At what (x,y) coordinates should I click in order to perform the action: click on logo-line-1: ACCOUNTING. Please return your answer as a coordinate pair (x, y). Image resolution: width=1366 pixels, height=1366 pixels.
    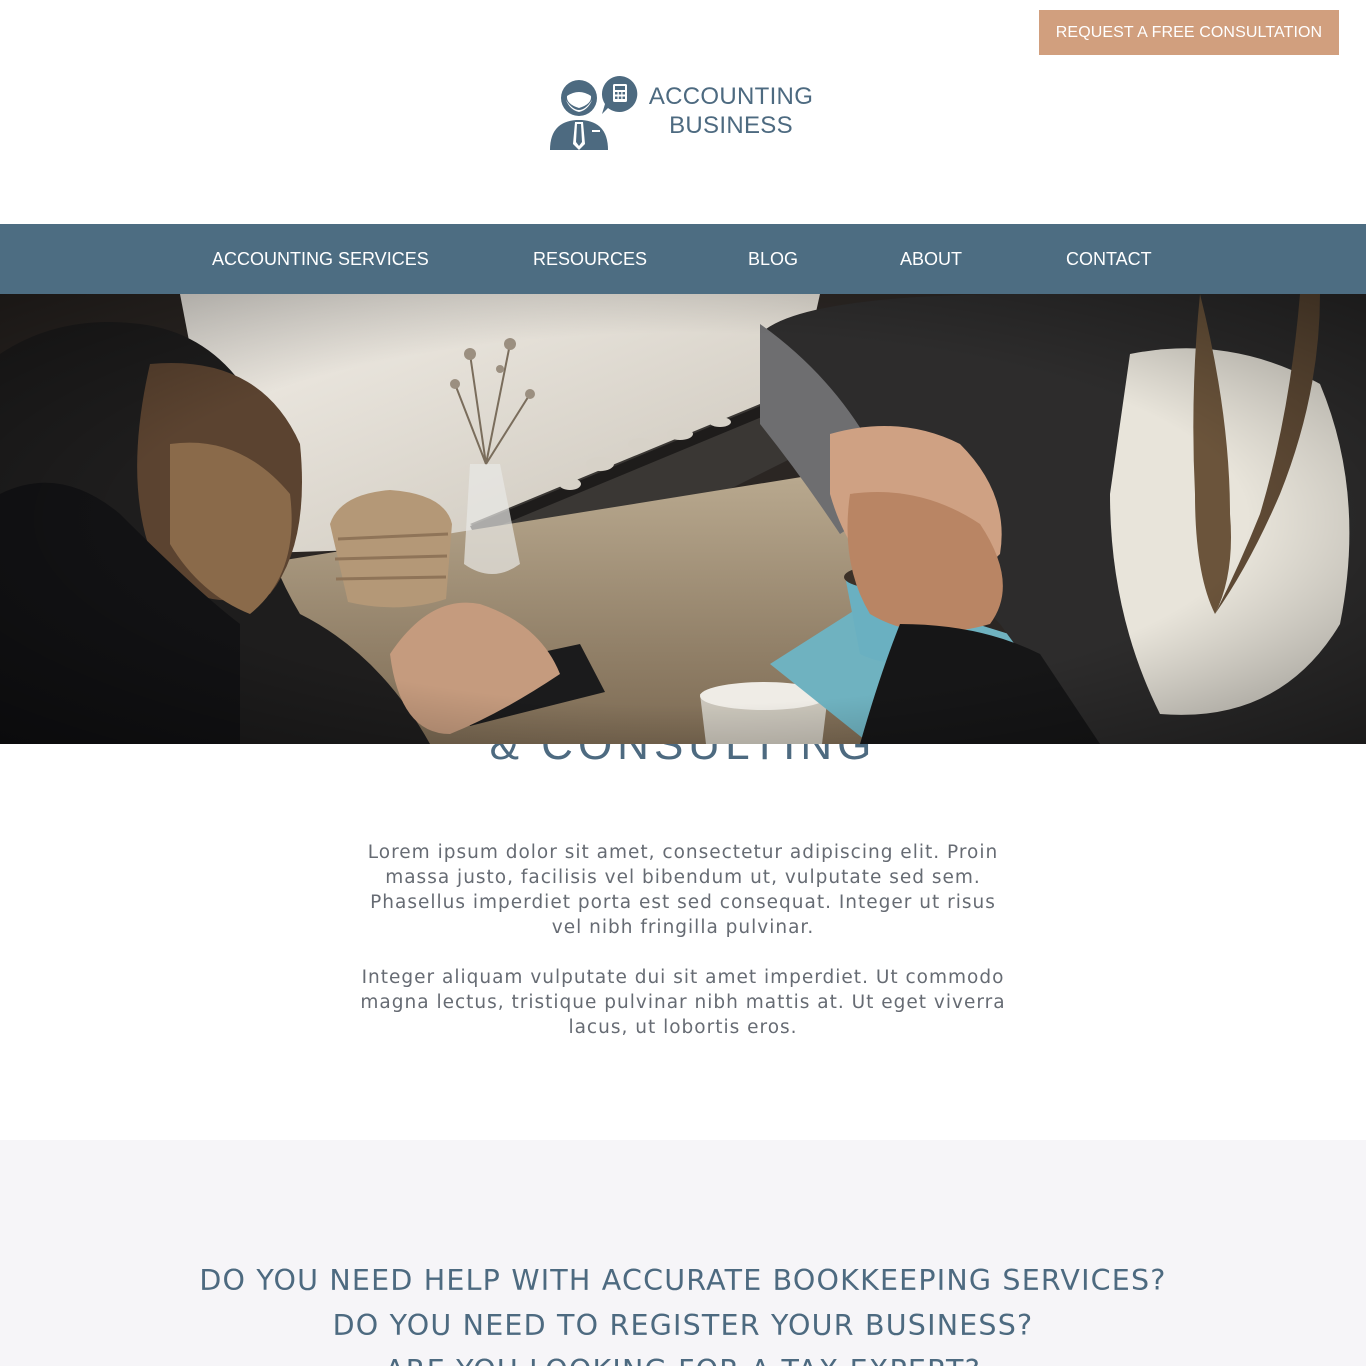
    Looking at the image, I should click on (731, 96).